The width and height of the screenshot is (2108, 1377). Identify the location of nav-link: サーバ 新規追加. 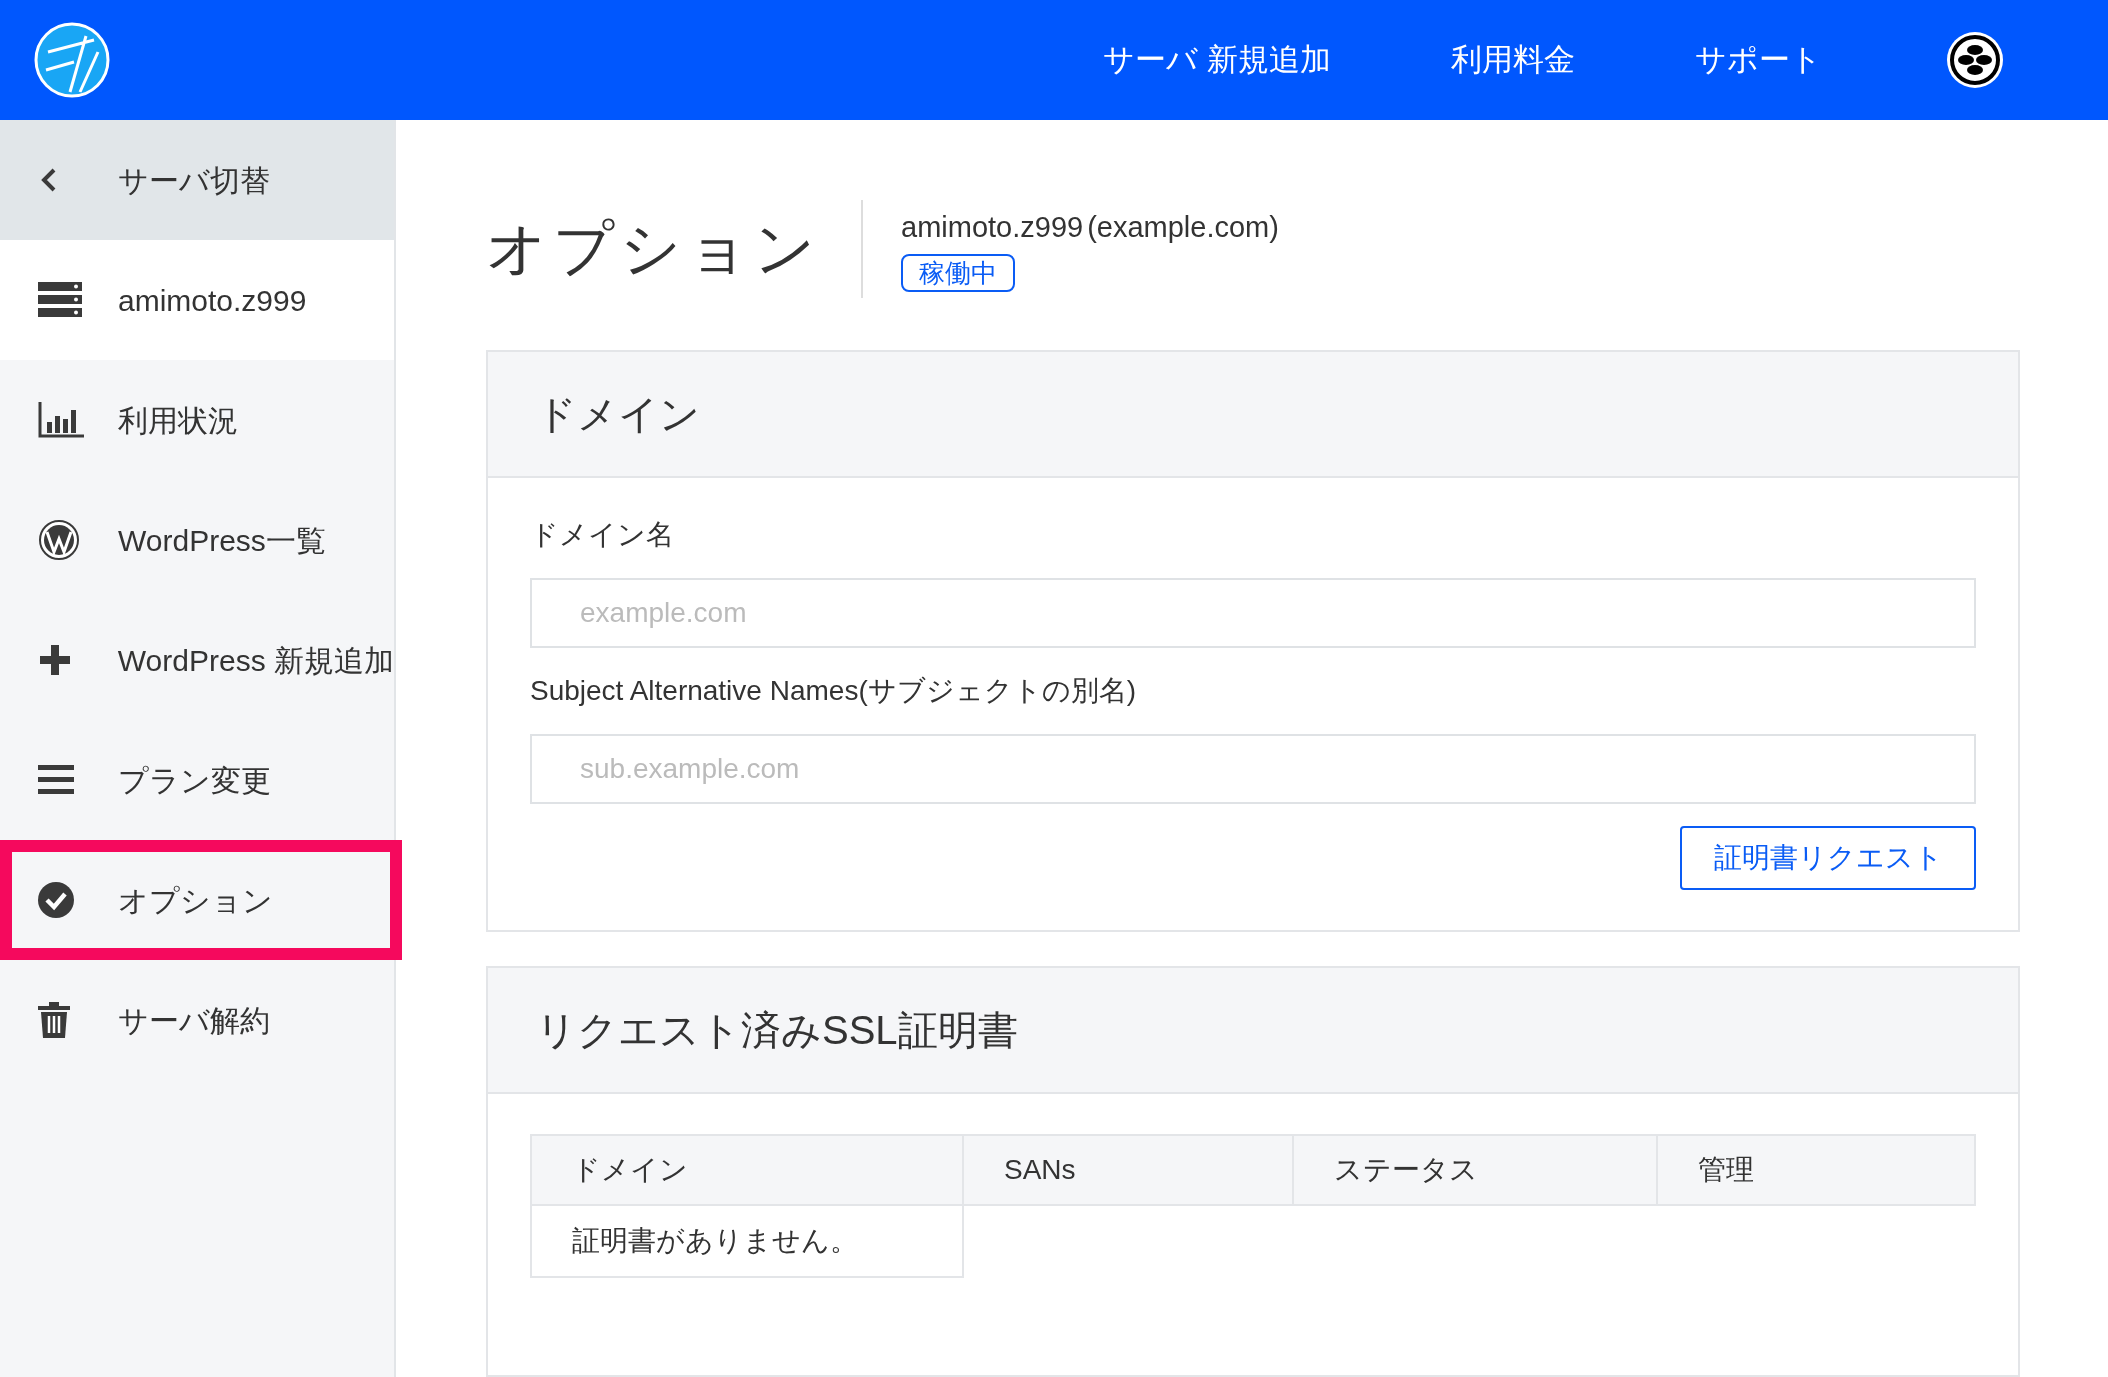
(1217, 60).